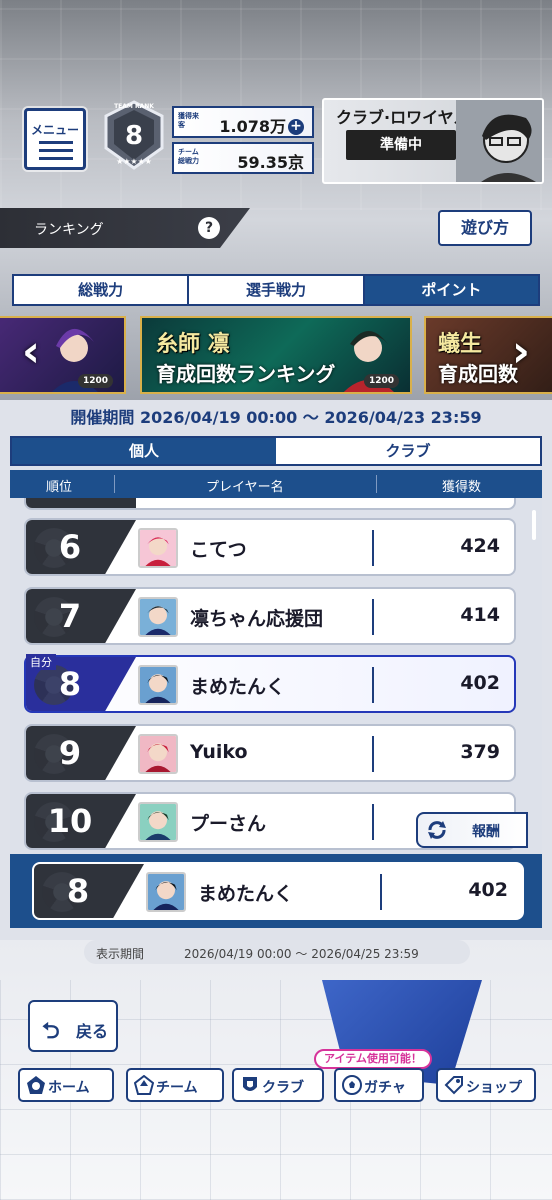 Image resolution: width=552 pixels, height=1200 pixels. Describe the element at coordinates (51, 1031) in the screenshot. I see `back-arrow-icon: ⮌` at that location.